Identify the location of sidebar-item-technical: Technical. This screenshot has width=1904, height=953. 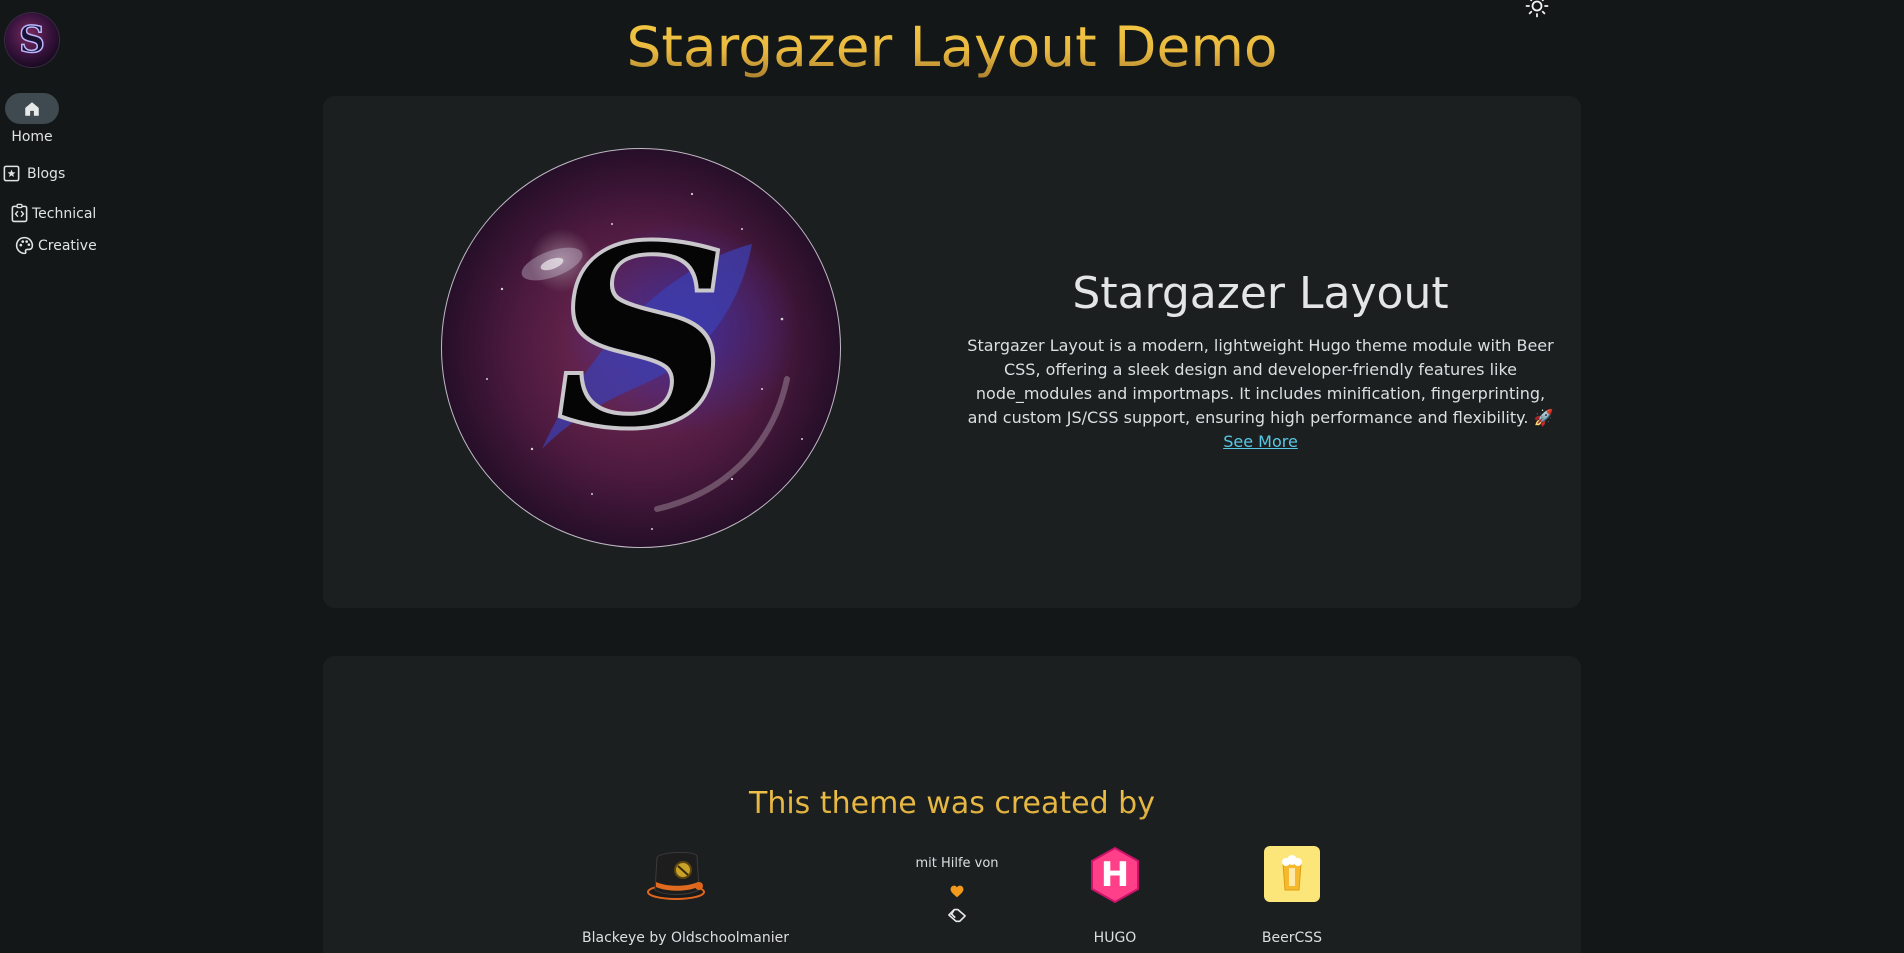
(53, 213).